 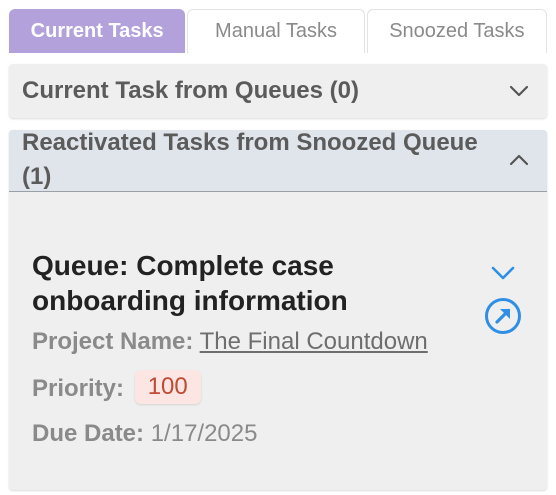 I want to click on priority-row: Priority: 100, so click(x=116, y=388).